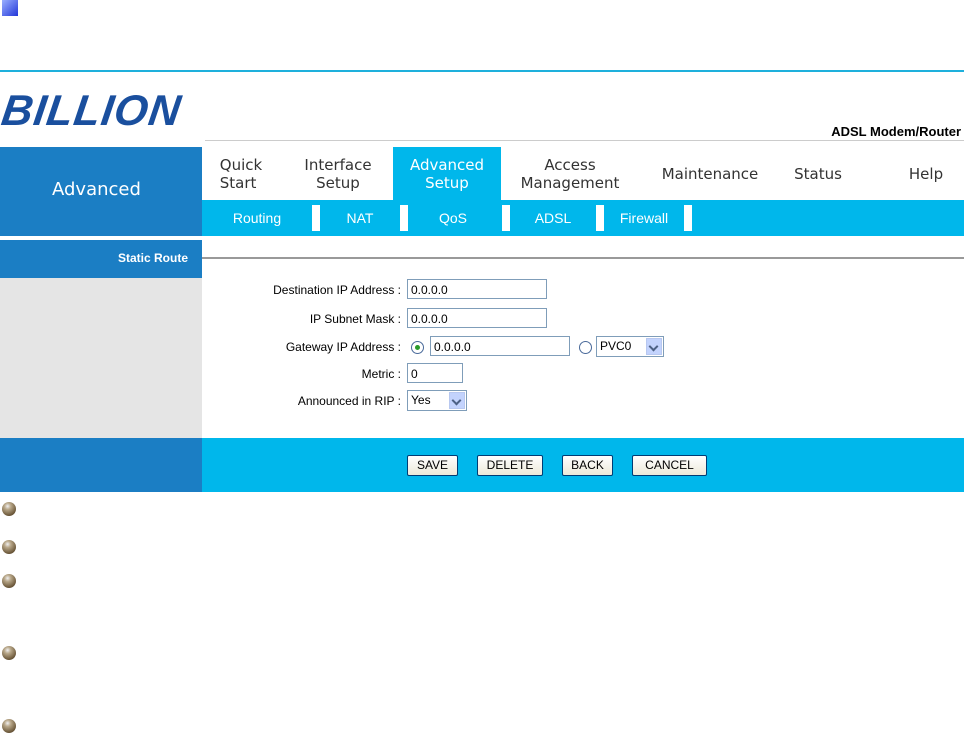 This screenshot has height=740, width=964. I want to click on nav-access-management: Access Management, so click(570, 173).